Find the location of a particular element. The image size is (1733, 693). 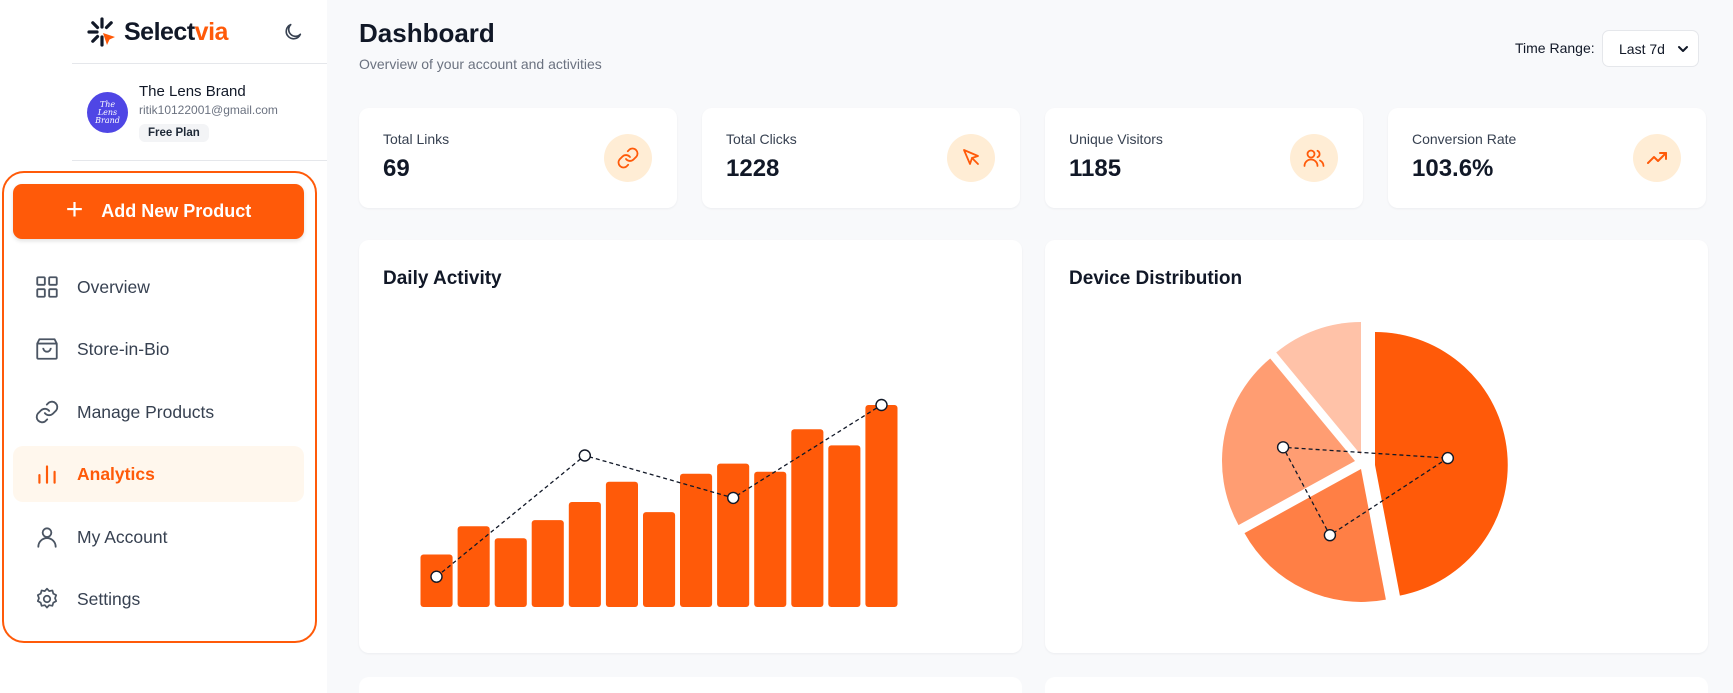

plan-badge: Free Plan is located at coordinates (174, 133).